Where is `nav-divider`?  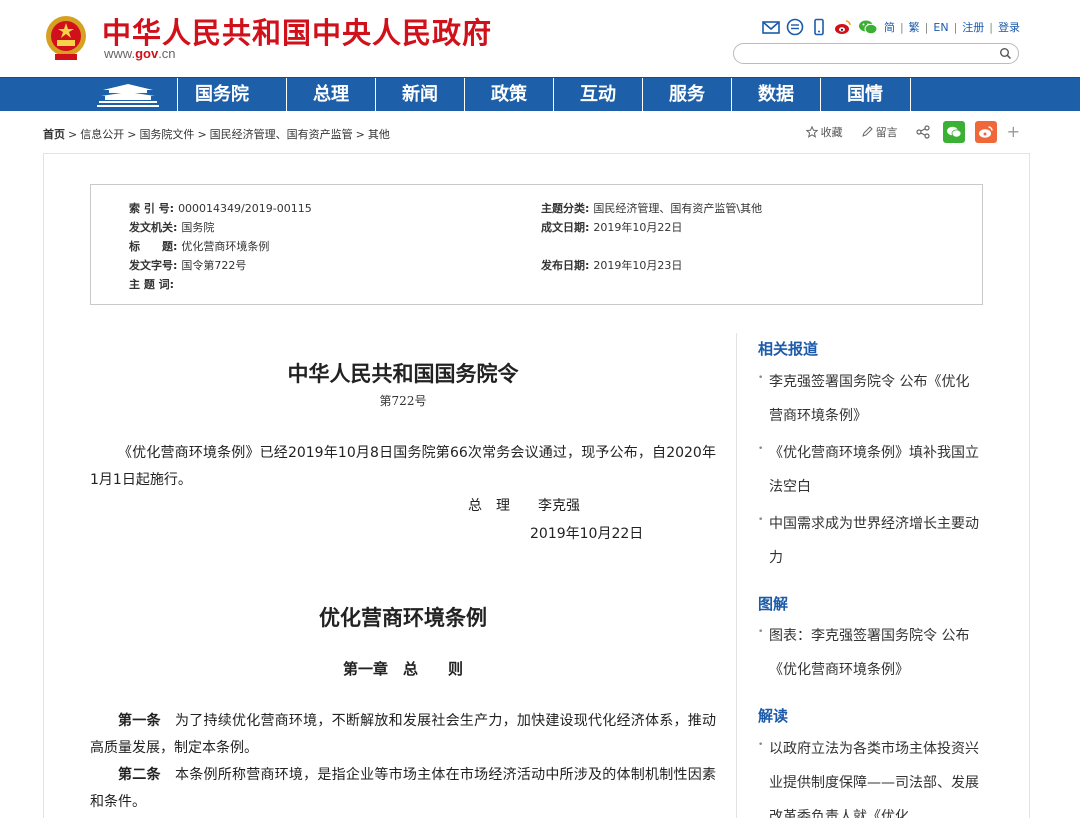 nav-divider is located at coordinates (910, 95).